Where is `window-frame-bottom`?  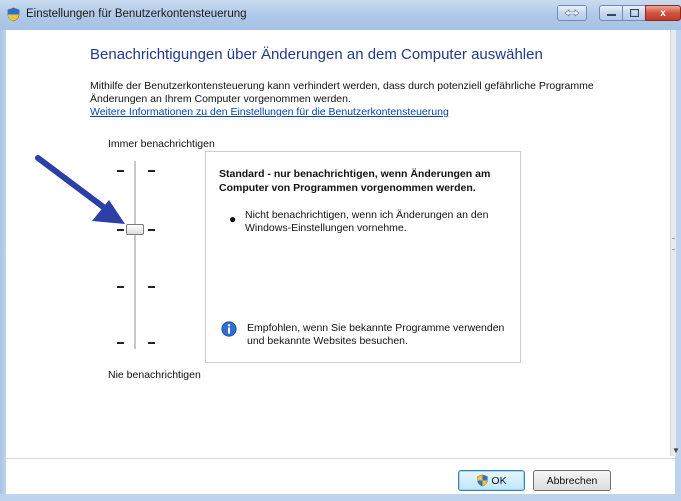 window-frame-bottom is located at coordinates (340, 497).